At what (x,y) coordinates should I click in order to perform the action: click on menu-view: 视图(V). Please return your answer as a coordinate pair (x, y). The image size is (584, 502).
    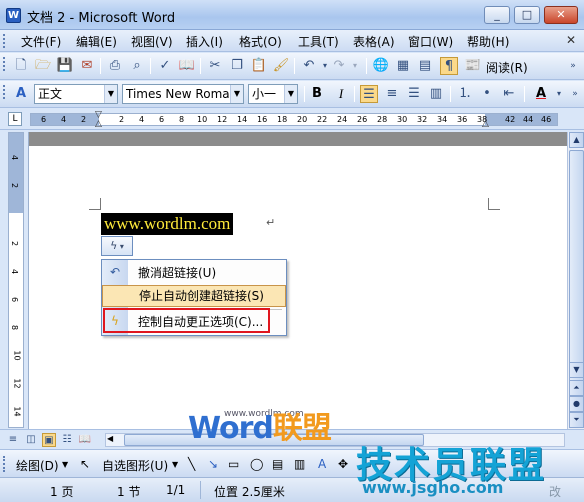
    Looking at the image, I should click on (152, 41).